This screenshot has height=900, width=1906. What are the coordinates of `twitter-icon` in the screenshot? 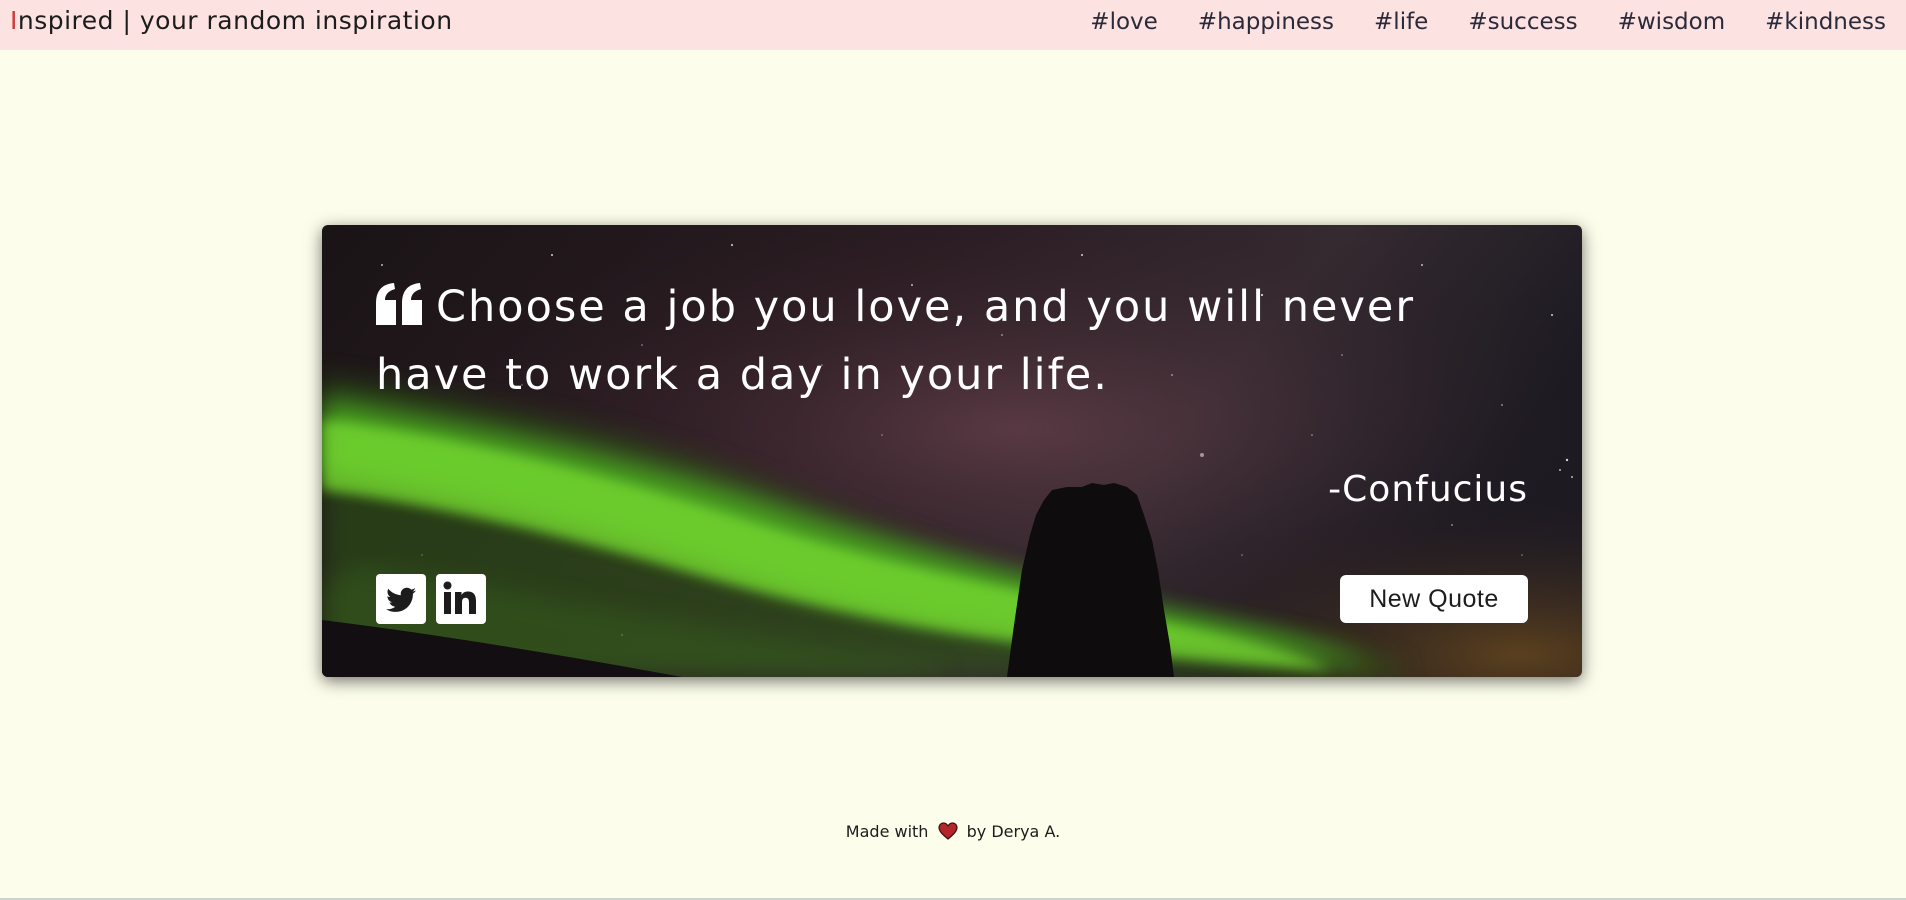 It's located at (401, 599).